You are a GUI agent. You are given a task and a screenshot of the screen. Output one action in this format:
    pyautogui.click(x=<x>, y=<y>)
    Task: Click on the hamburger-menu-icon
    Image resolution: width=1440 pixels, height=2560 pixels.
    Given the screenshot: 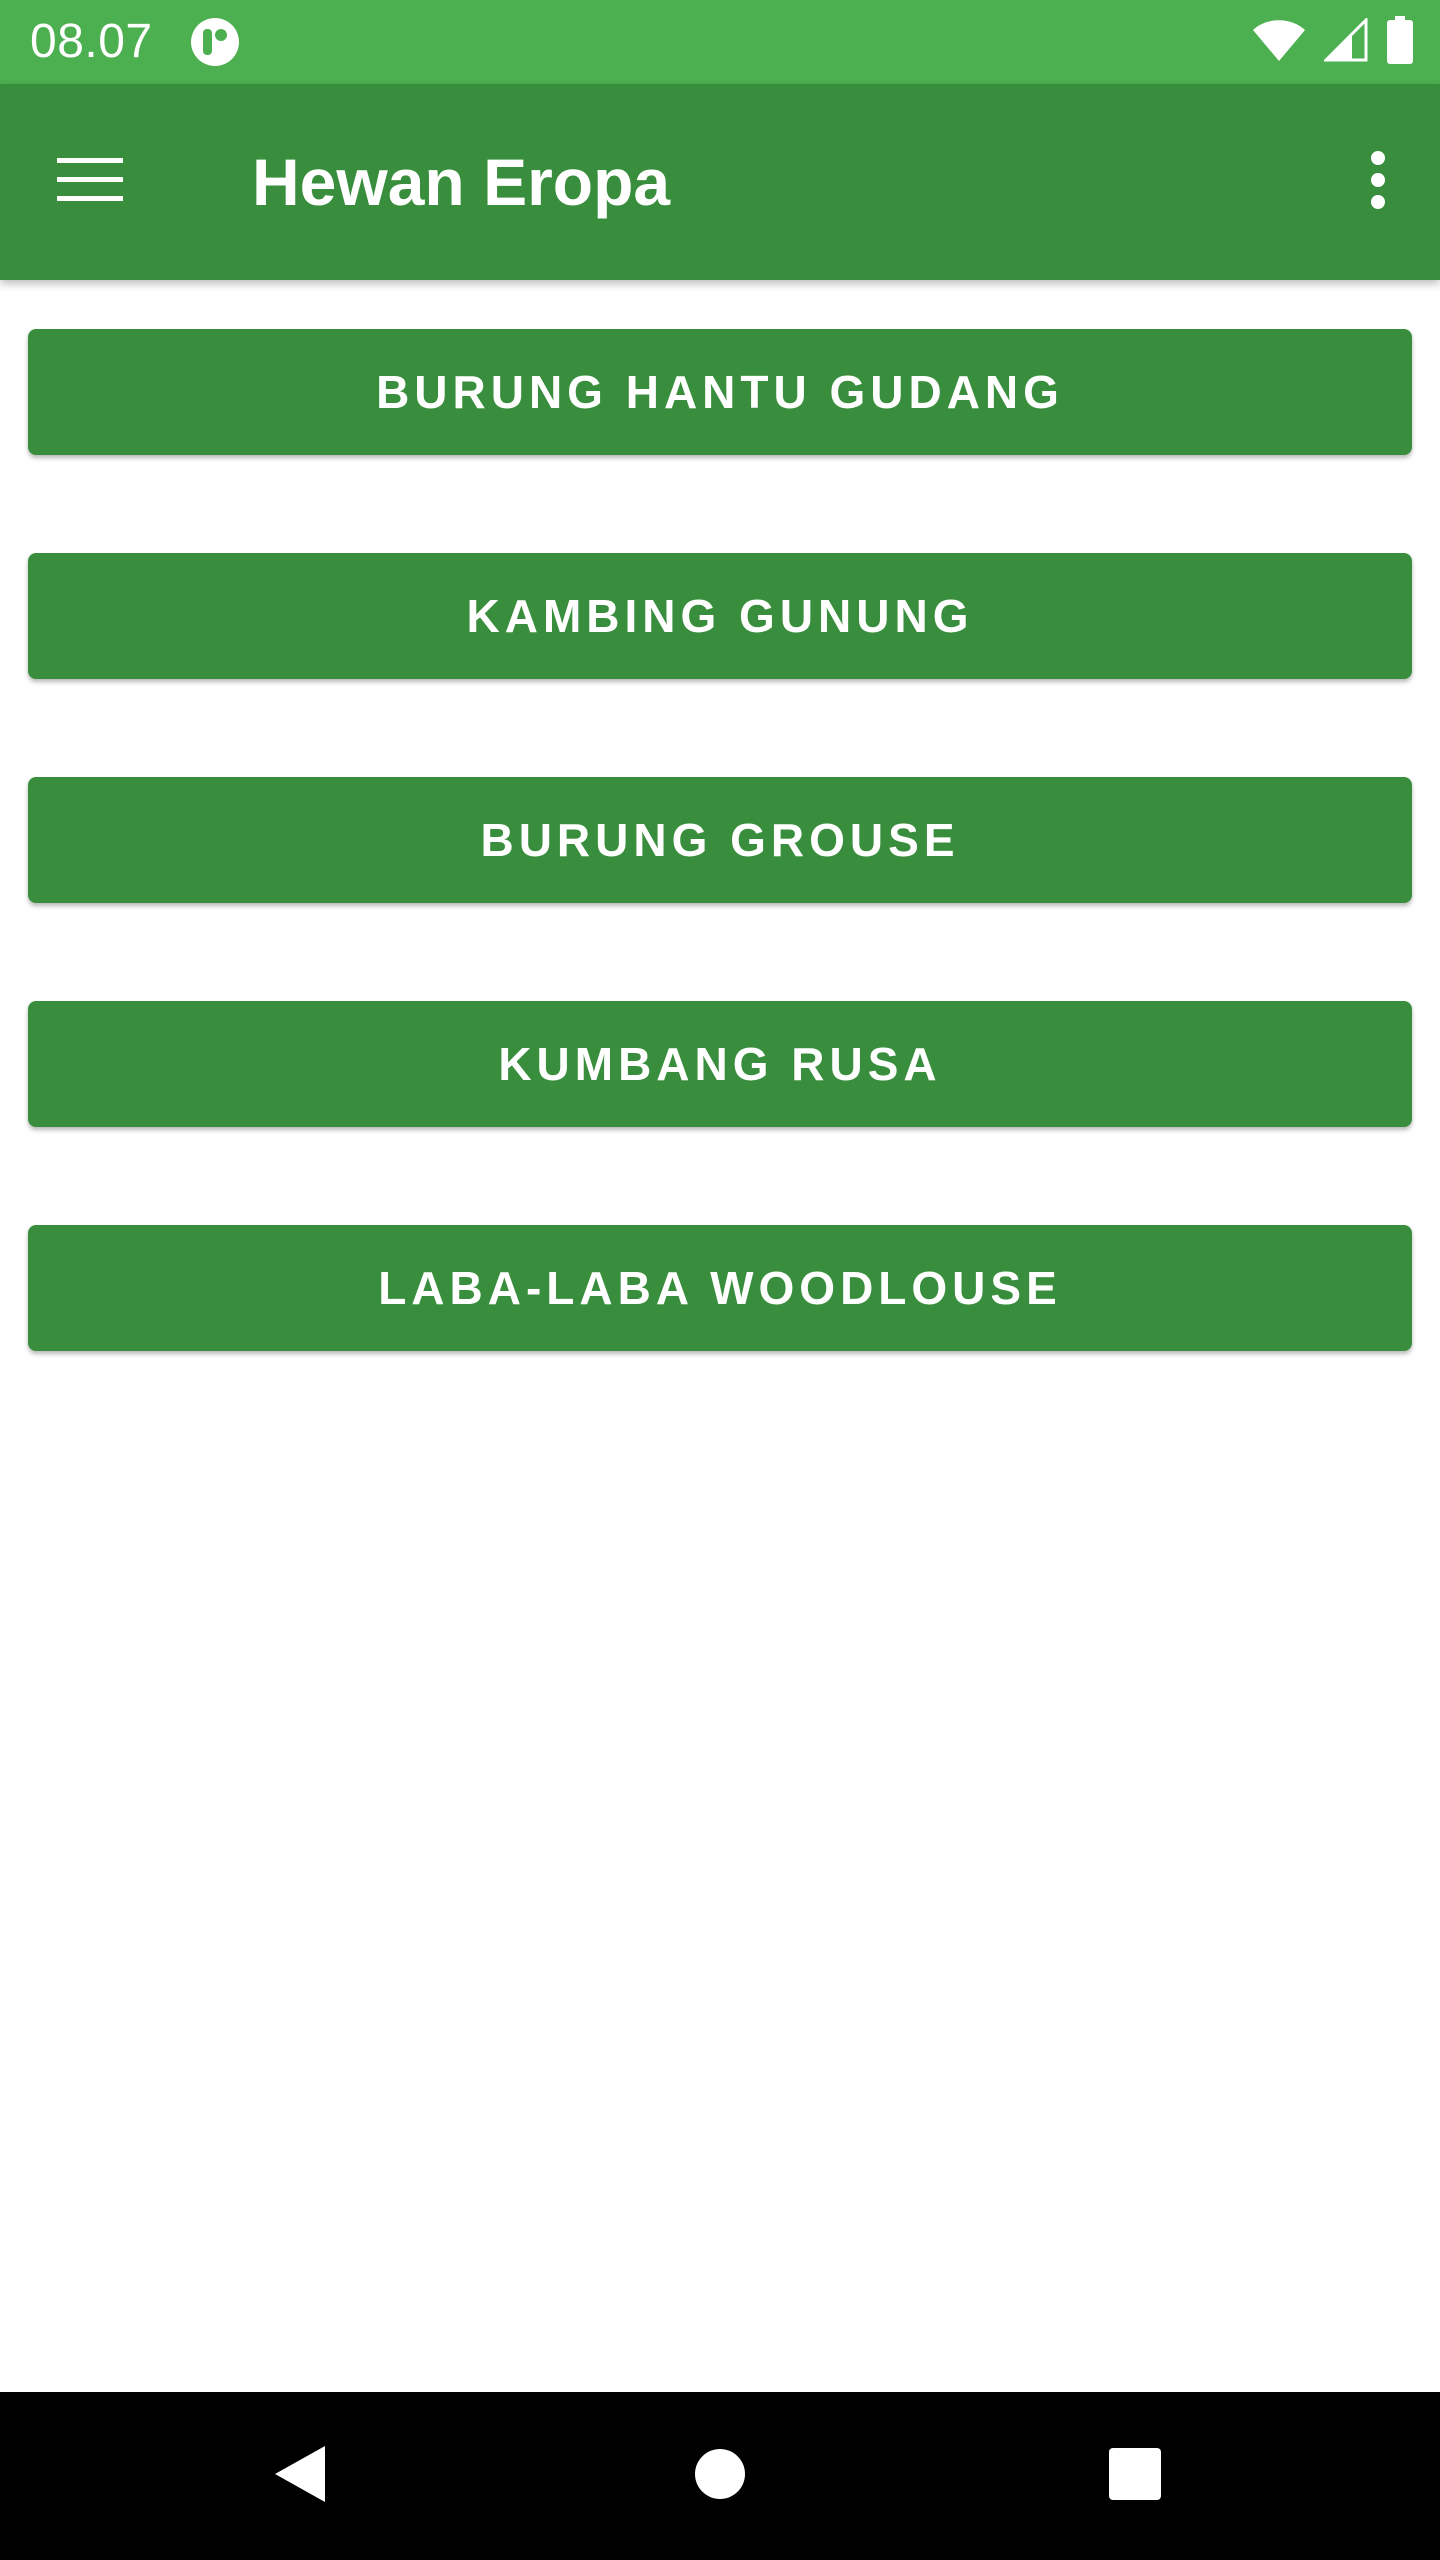 What is the action you would take?
    pyautogui.click(x=90, y=182)
    